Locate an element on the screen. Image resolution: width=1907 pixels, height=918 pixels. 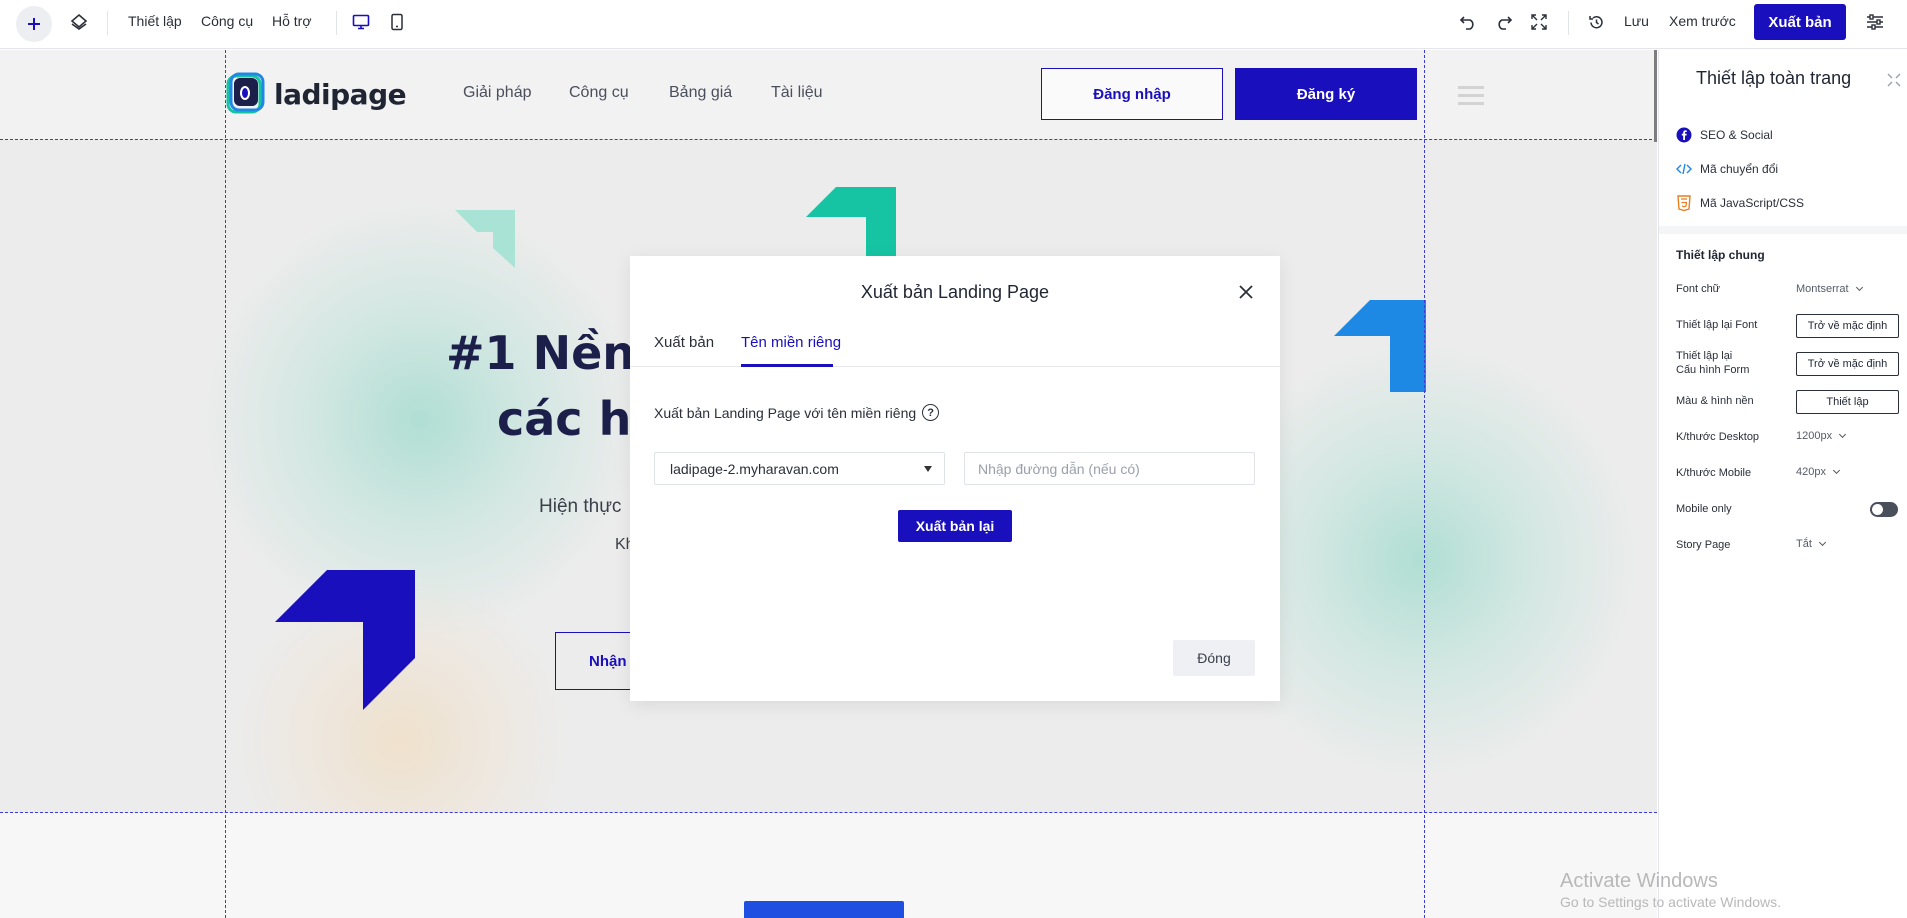
conversion-code-label: Mã chuyển đổi is located at coordinates (1739, 169).